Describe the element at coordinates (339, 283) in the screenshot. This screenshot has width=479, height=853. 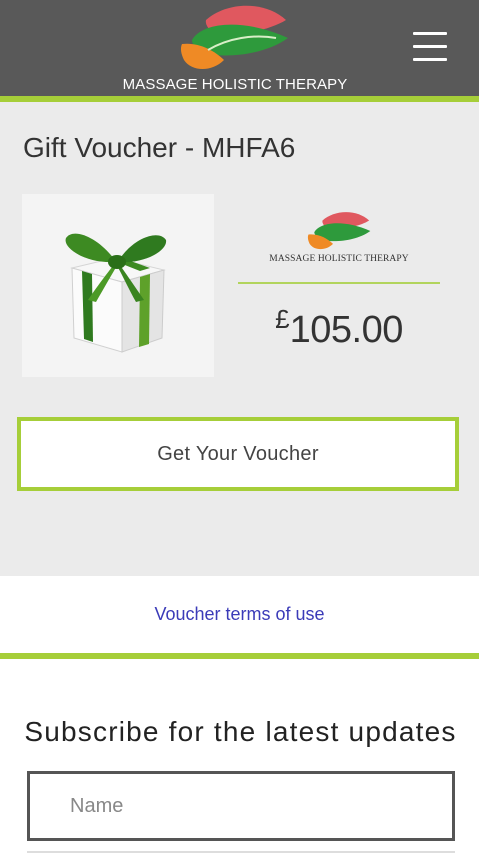
I see `voucher-divider` at that location.